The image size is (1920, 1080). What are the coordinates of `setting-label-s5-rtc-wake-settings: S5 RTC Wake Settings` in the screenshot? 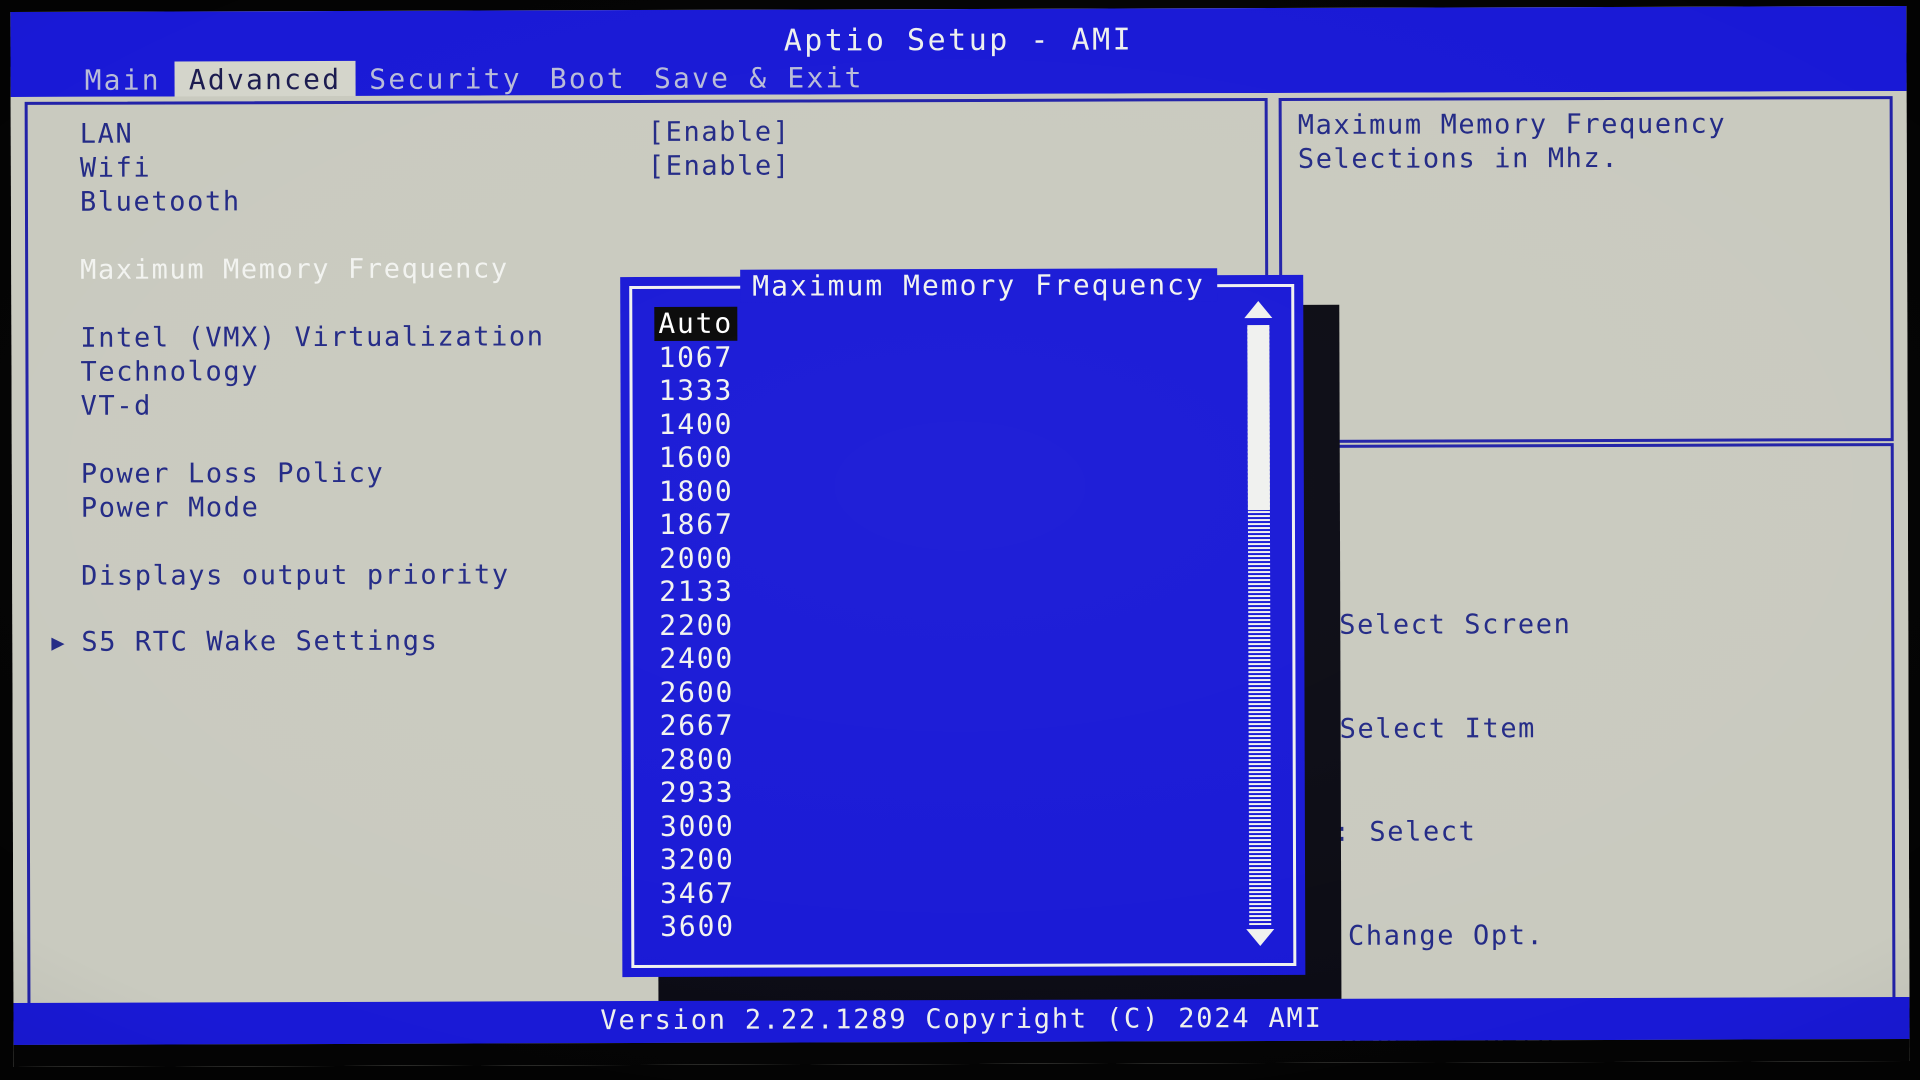 It's located at (259, 643).